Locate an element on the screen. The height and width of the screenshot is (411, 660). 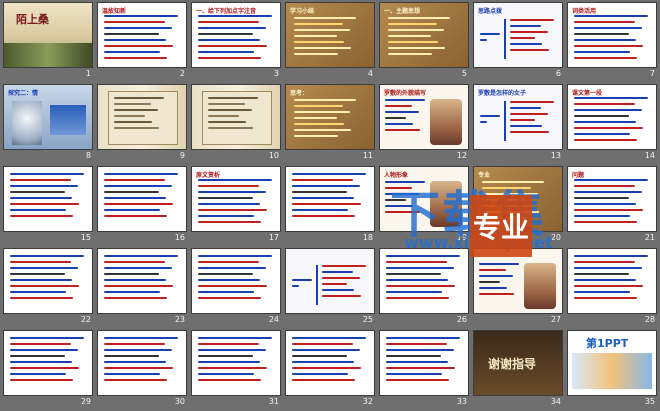
slide-preview: 思路点拨 is located at coordinates (518, 35).